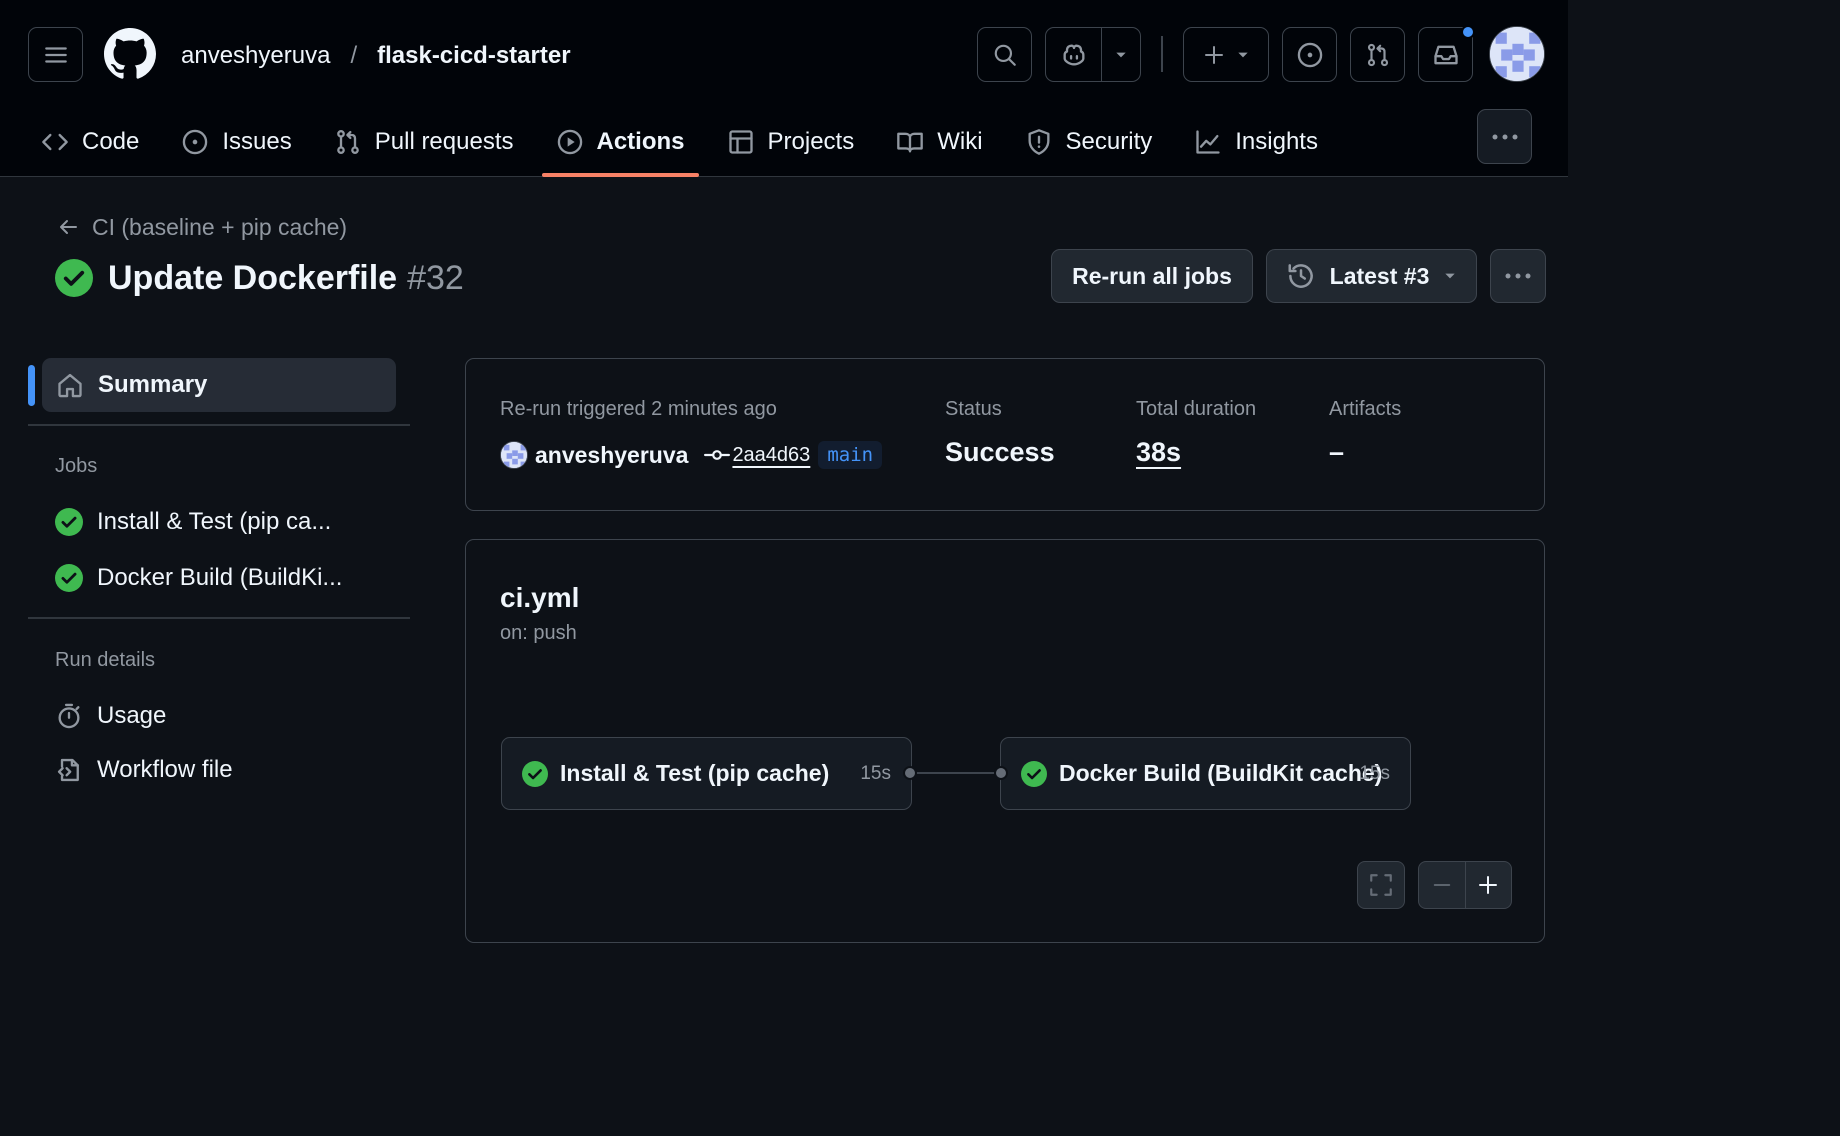 The width and height of the screenshot is (1840, 1136). Describe the element at coordinates (1205, 773) in the screenshot. I see `graph-job-docker-build: Docker Build (BuildKit cache) 15s` at that location.